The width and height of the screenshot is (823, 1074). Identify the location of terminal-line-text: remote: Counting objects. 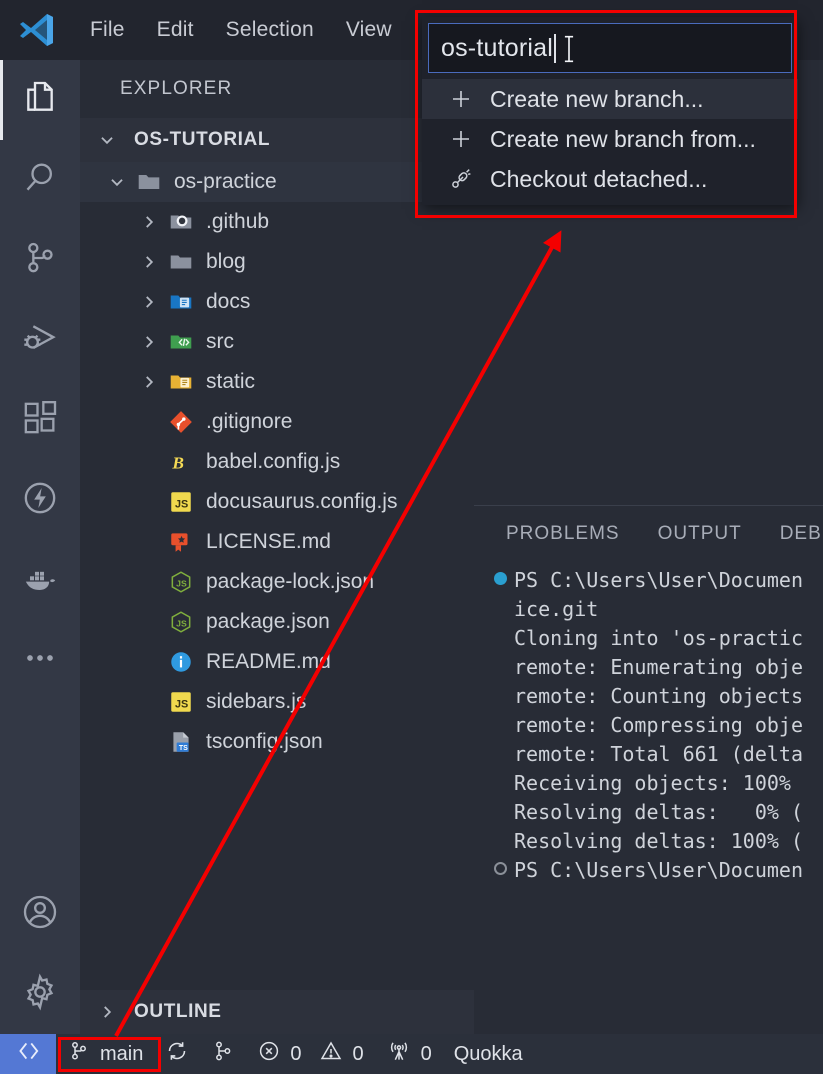
(658, 696).